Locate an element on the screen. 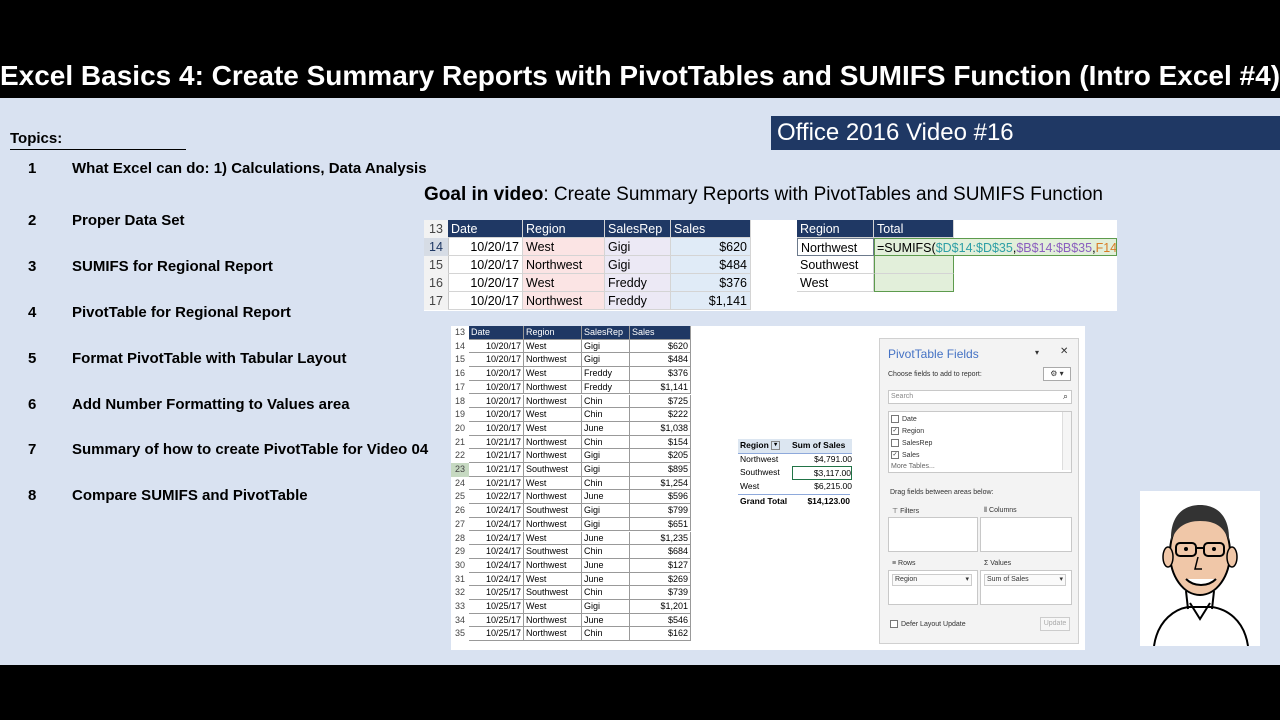 The height and width of the screenshot is (720, 1280). data-cell: $1,141 is located at coordinates (711, 301).